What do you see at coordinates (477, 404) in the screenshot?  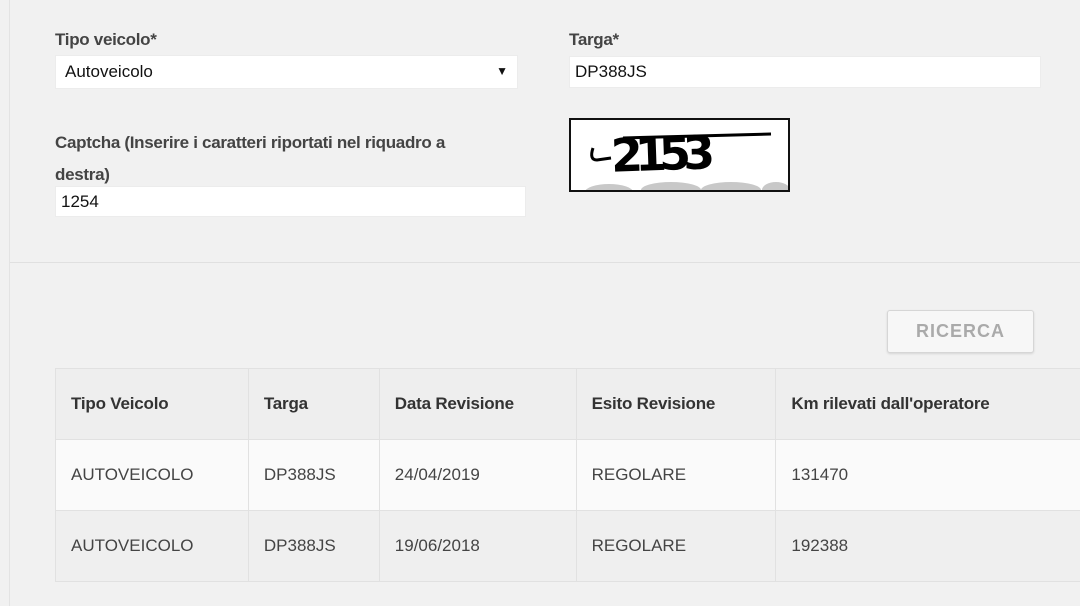 I see `column-header-revision-date: Data Revisione` at bounding box center [477, 404].